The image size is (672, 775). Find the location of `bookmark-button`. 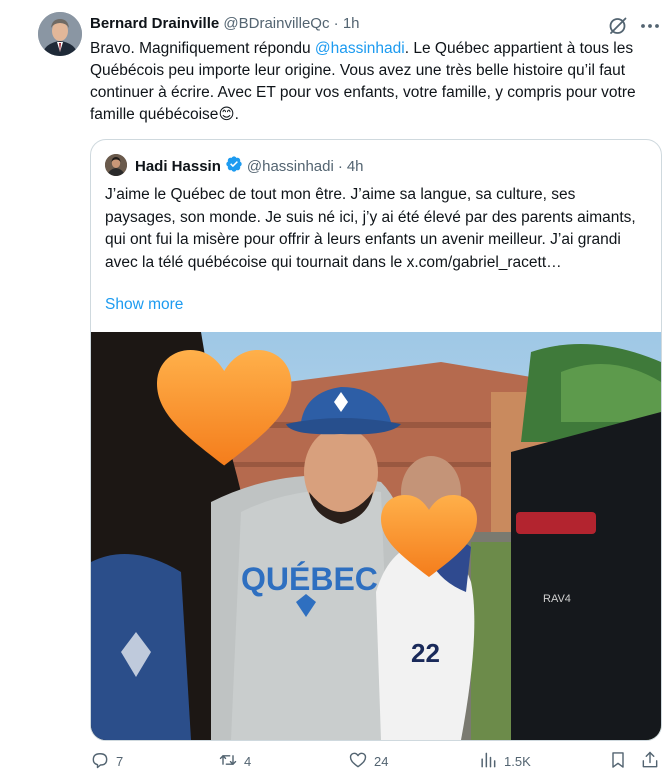

bookmark-button is located at coordinates (618, 761).